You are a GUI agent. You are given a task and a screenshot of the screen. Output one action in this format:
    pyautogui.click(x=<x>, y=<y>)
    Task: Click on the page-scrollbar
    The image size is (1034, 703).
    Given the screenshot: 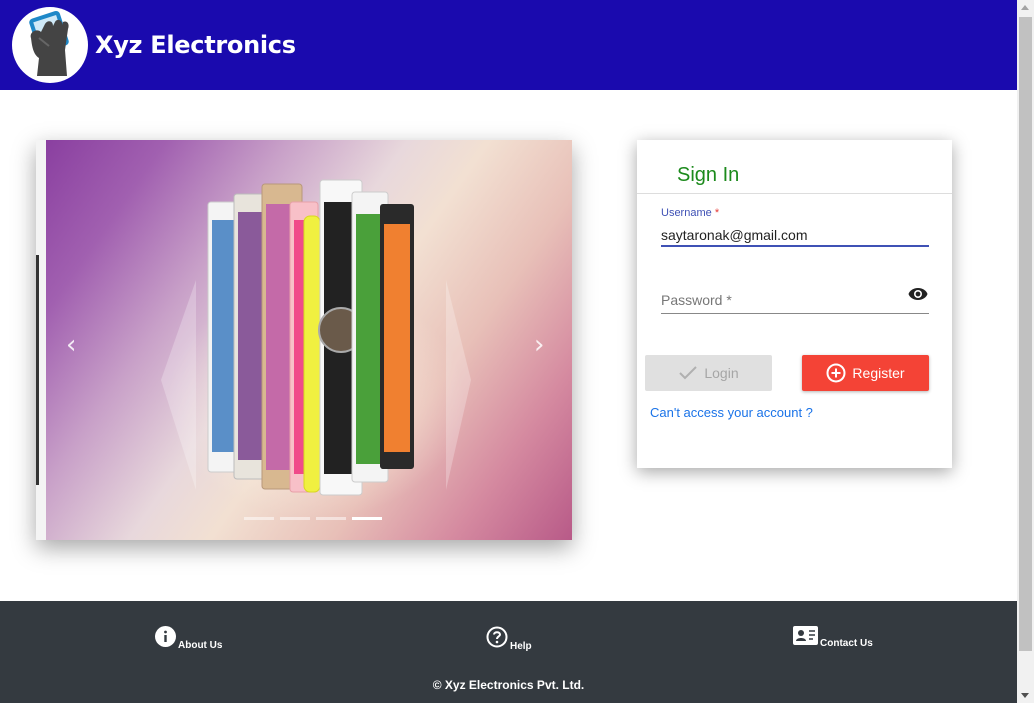 What is the action you would take?
    pyautogui.click(x=1025, y=351)
    